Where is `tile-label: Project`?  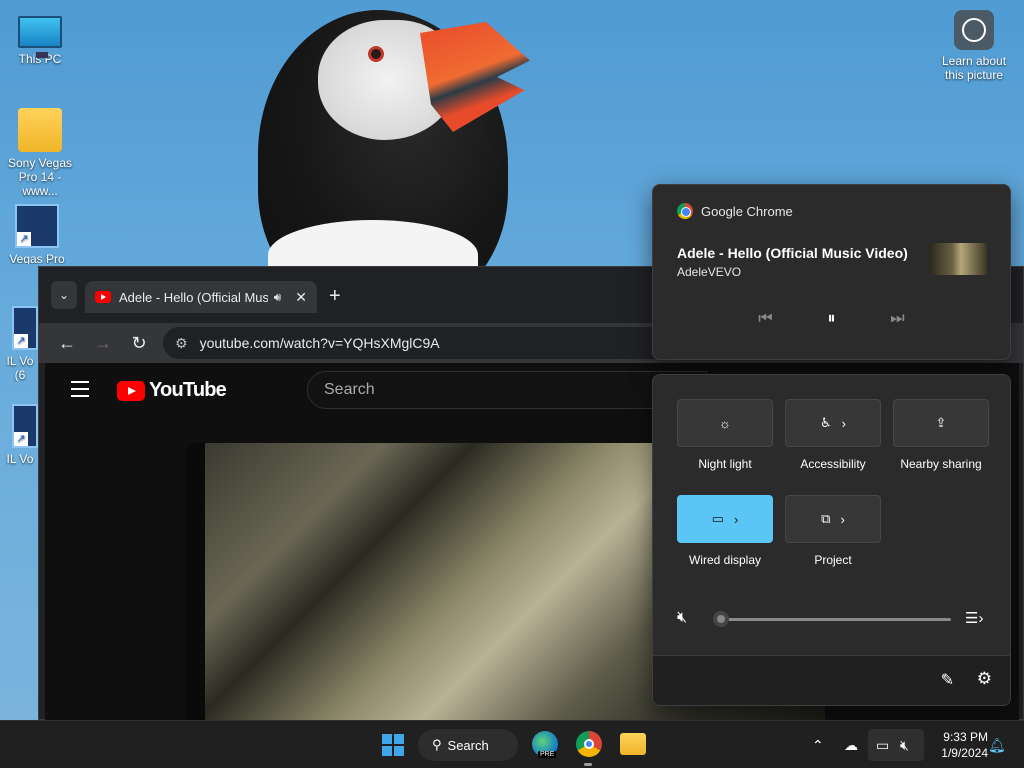
tile-label: Project is located at coordinates (833, 560).